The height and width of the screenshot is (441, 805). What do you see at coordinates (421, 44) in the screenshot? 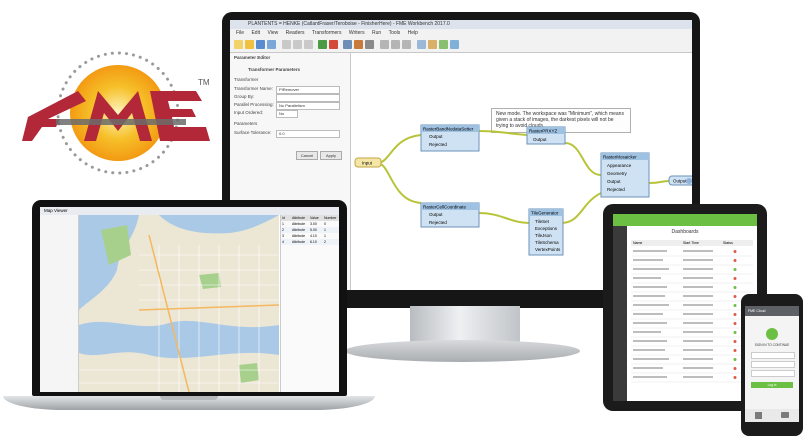
I see `inspector-icon` at bounding box center [421, 44].